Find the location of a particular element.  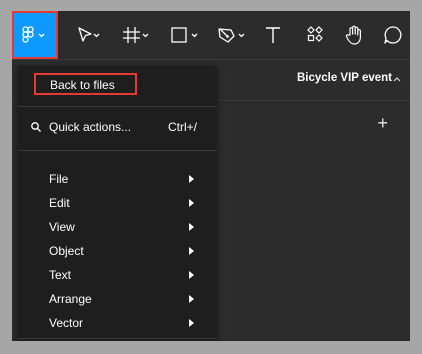

comment-tool-button is located at coordinates (393, 35).